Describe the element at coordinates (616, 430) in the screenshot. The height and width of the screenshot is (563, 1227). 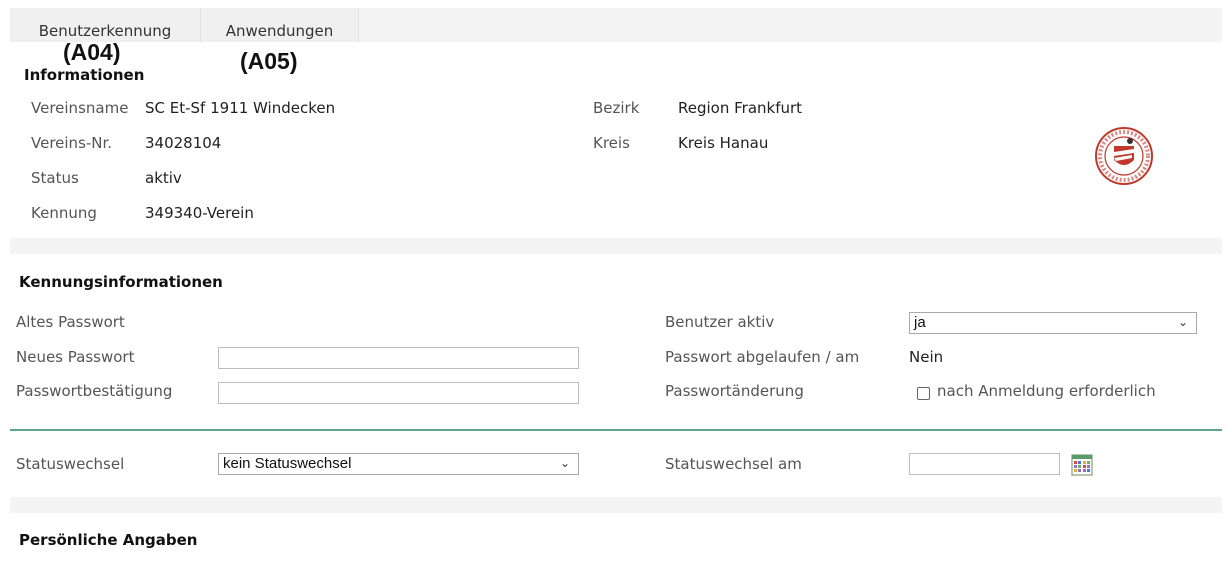
I see `section-divider` at that location.